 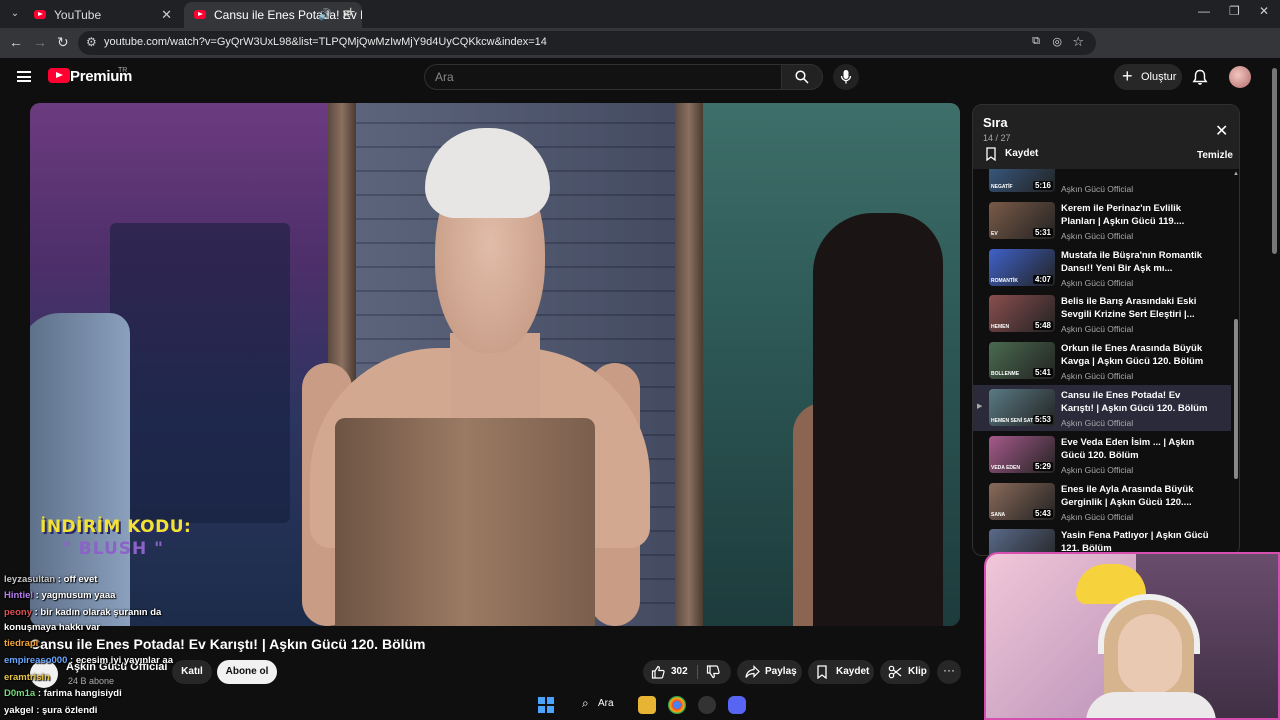 What do you see at coordinates (166, 15) in the screenshot?
I see `close-tab-icon: ✕` at bounding box center [166, 15].